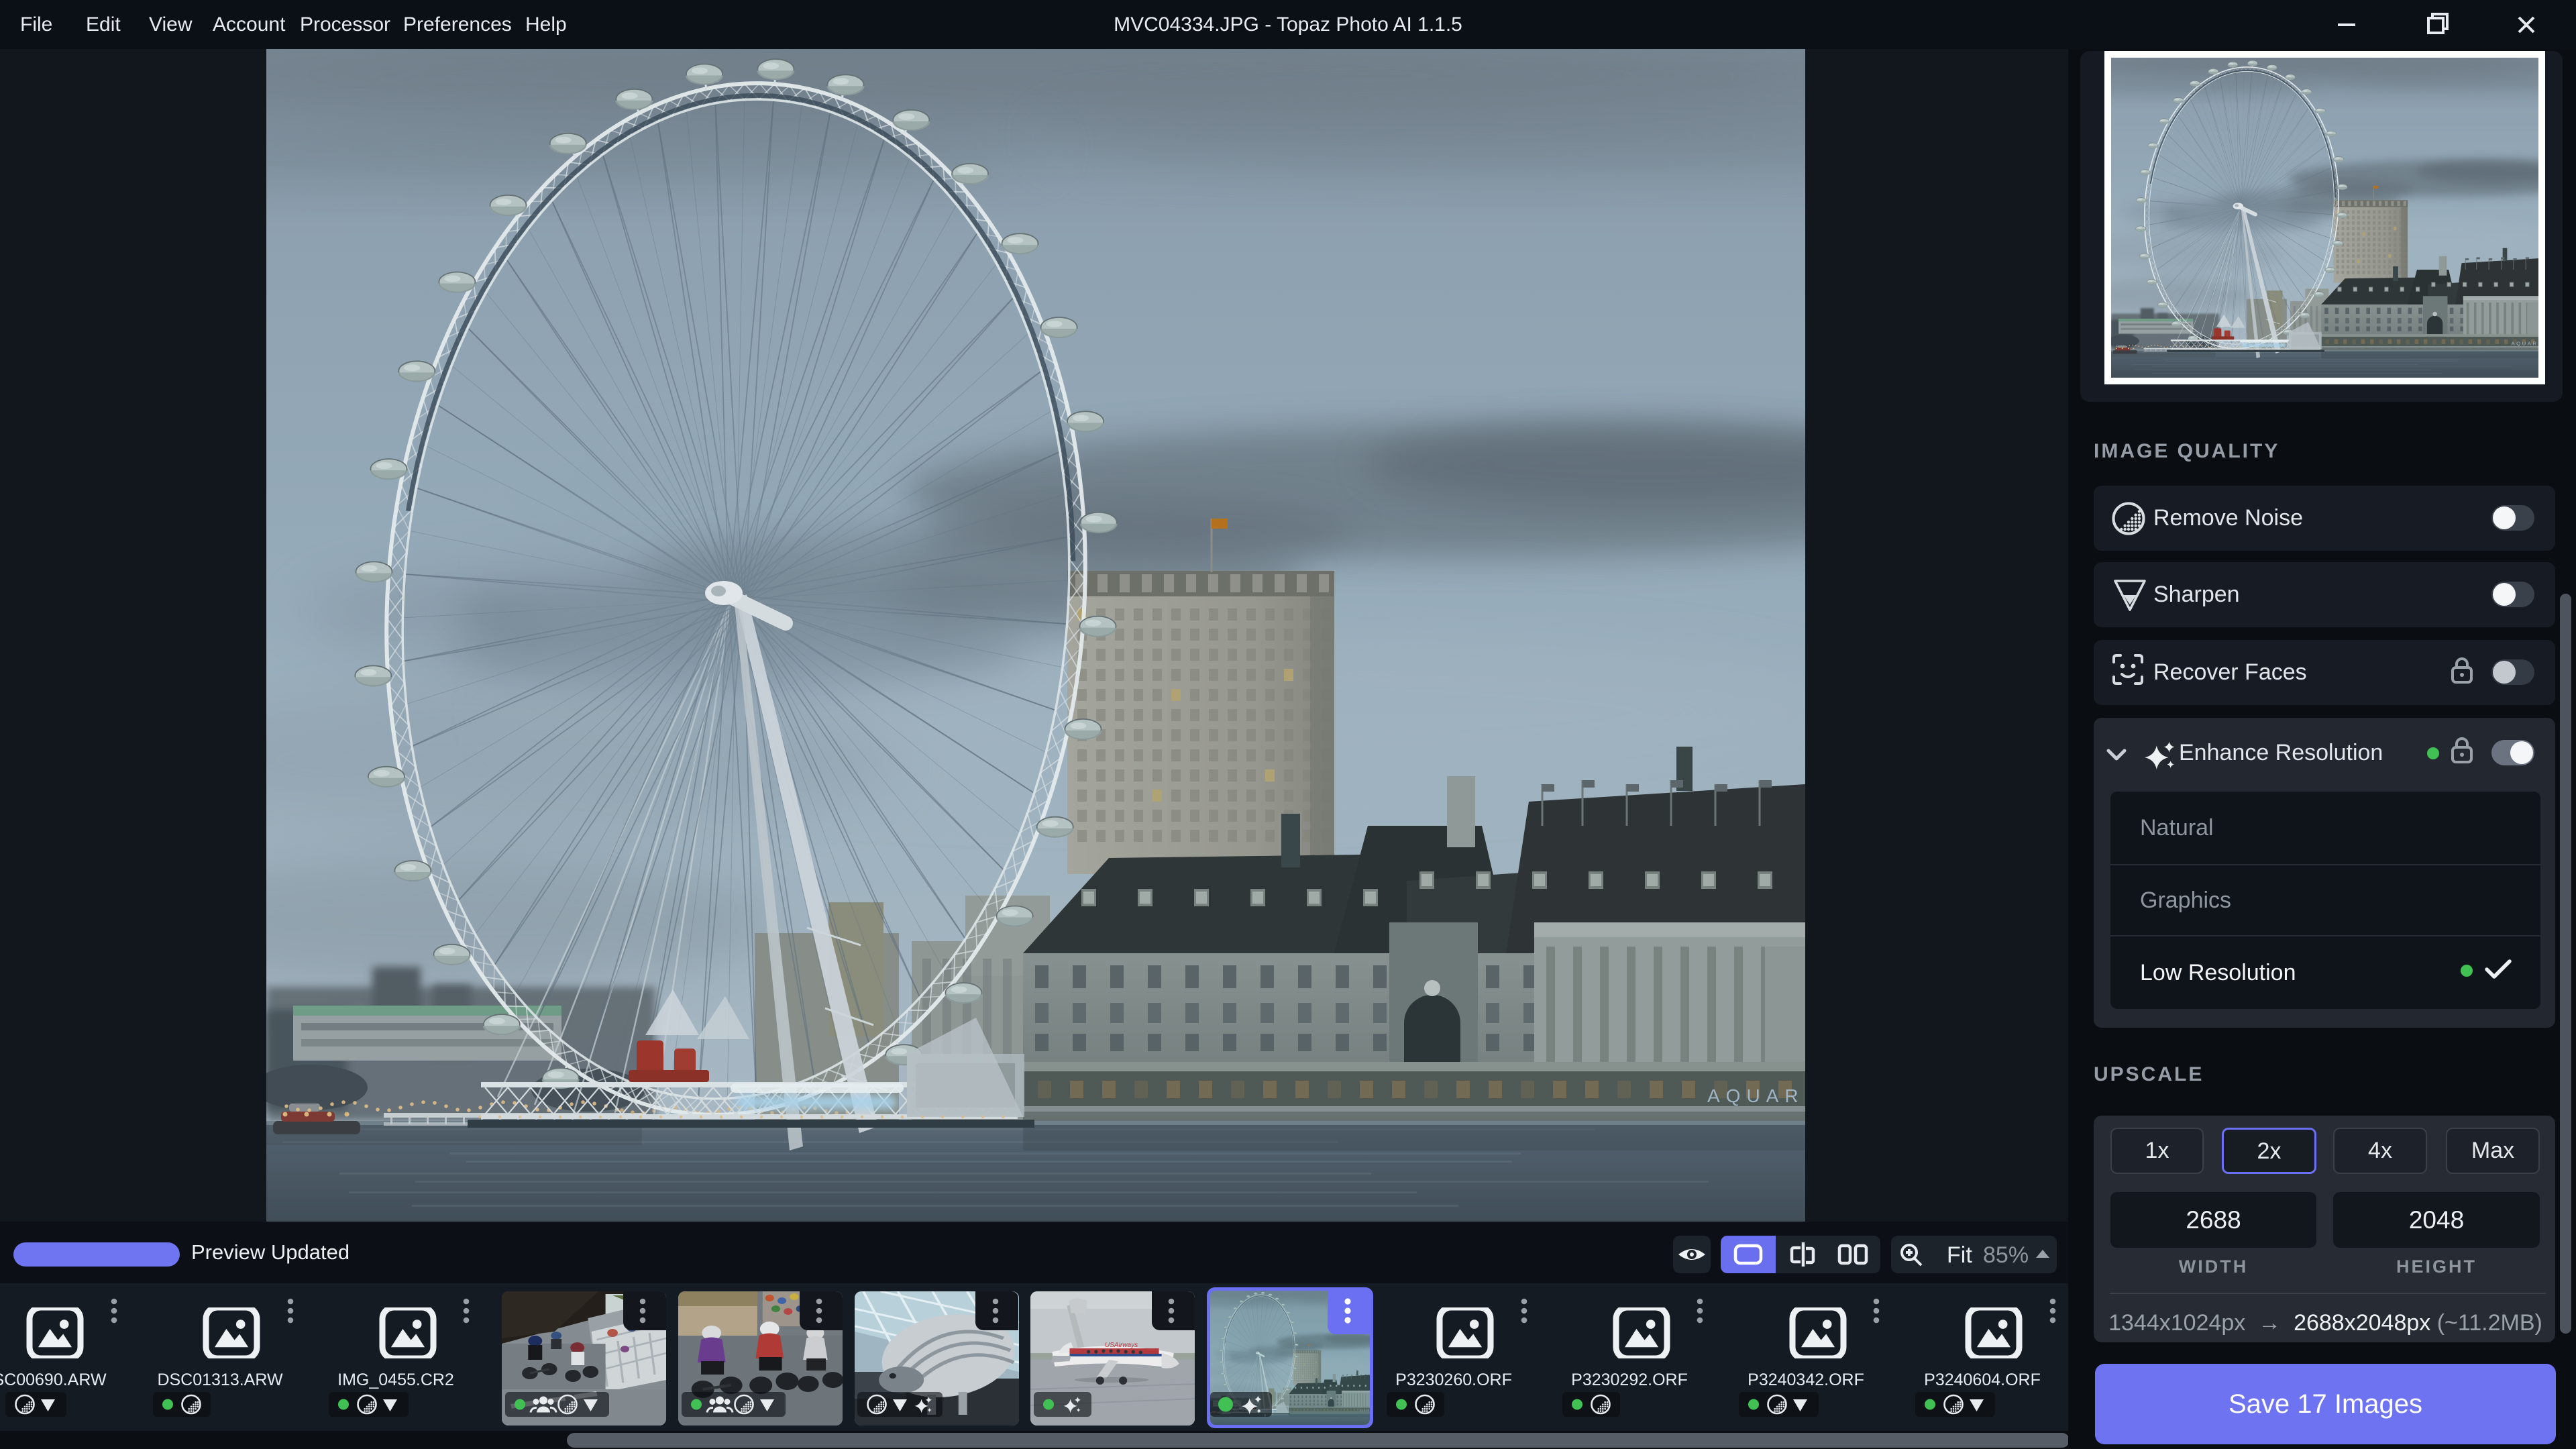 The height and width of the screenshot is (1449, 2576). I want to click on svg-text: 85%, so click(2006, 1255).